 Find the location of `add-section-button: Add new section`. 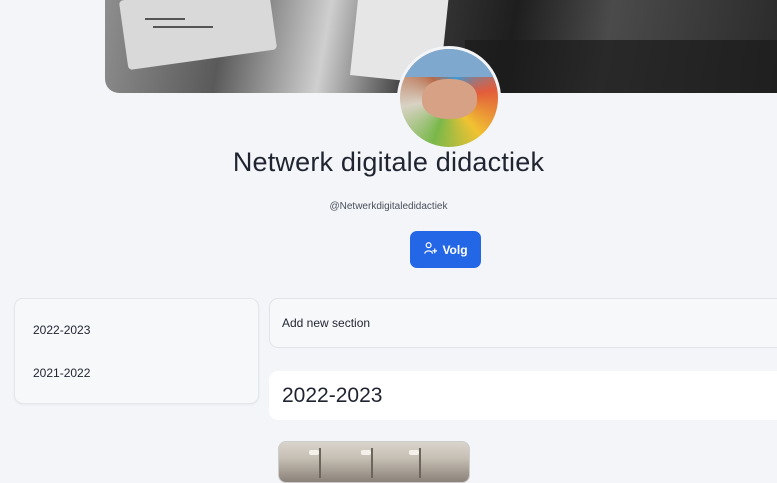

add-section-button: Add new section is located at coordinates (523, 323).